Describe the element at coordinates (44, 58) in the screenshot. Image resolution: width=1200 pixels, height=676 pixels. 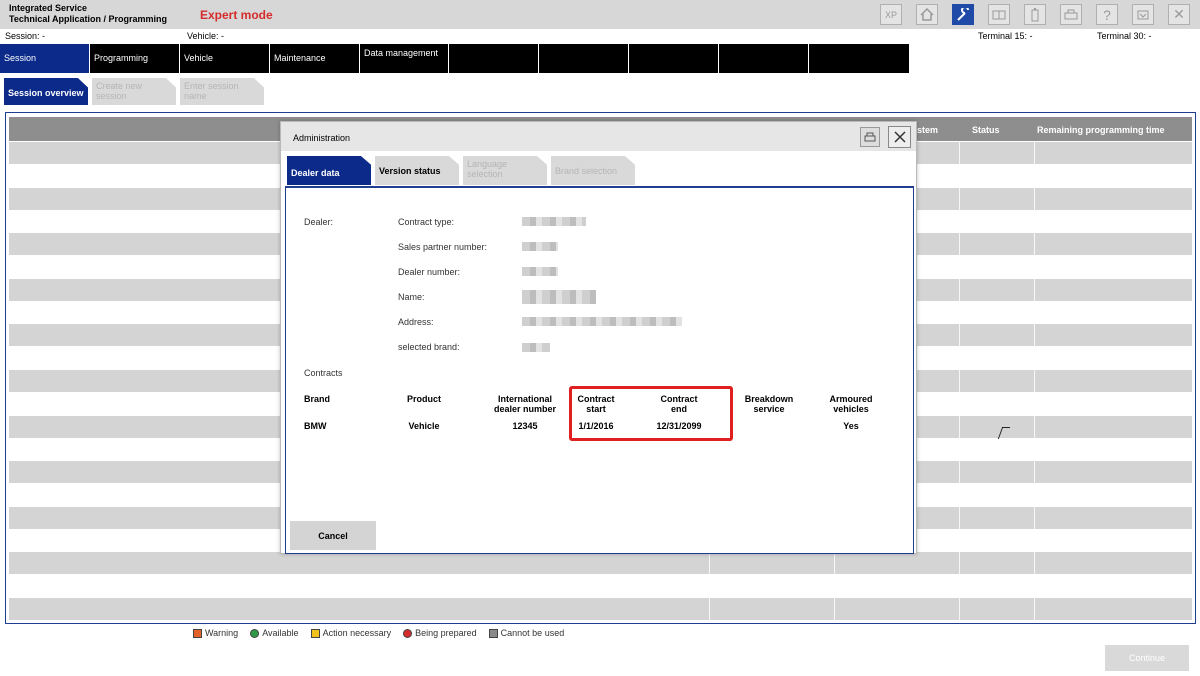
I see `tab-session: Session` at that location.